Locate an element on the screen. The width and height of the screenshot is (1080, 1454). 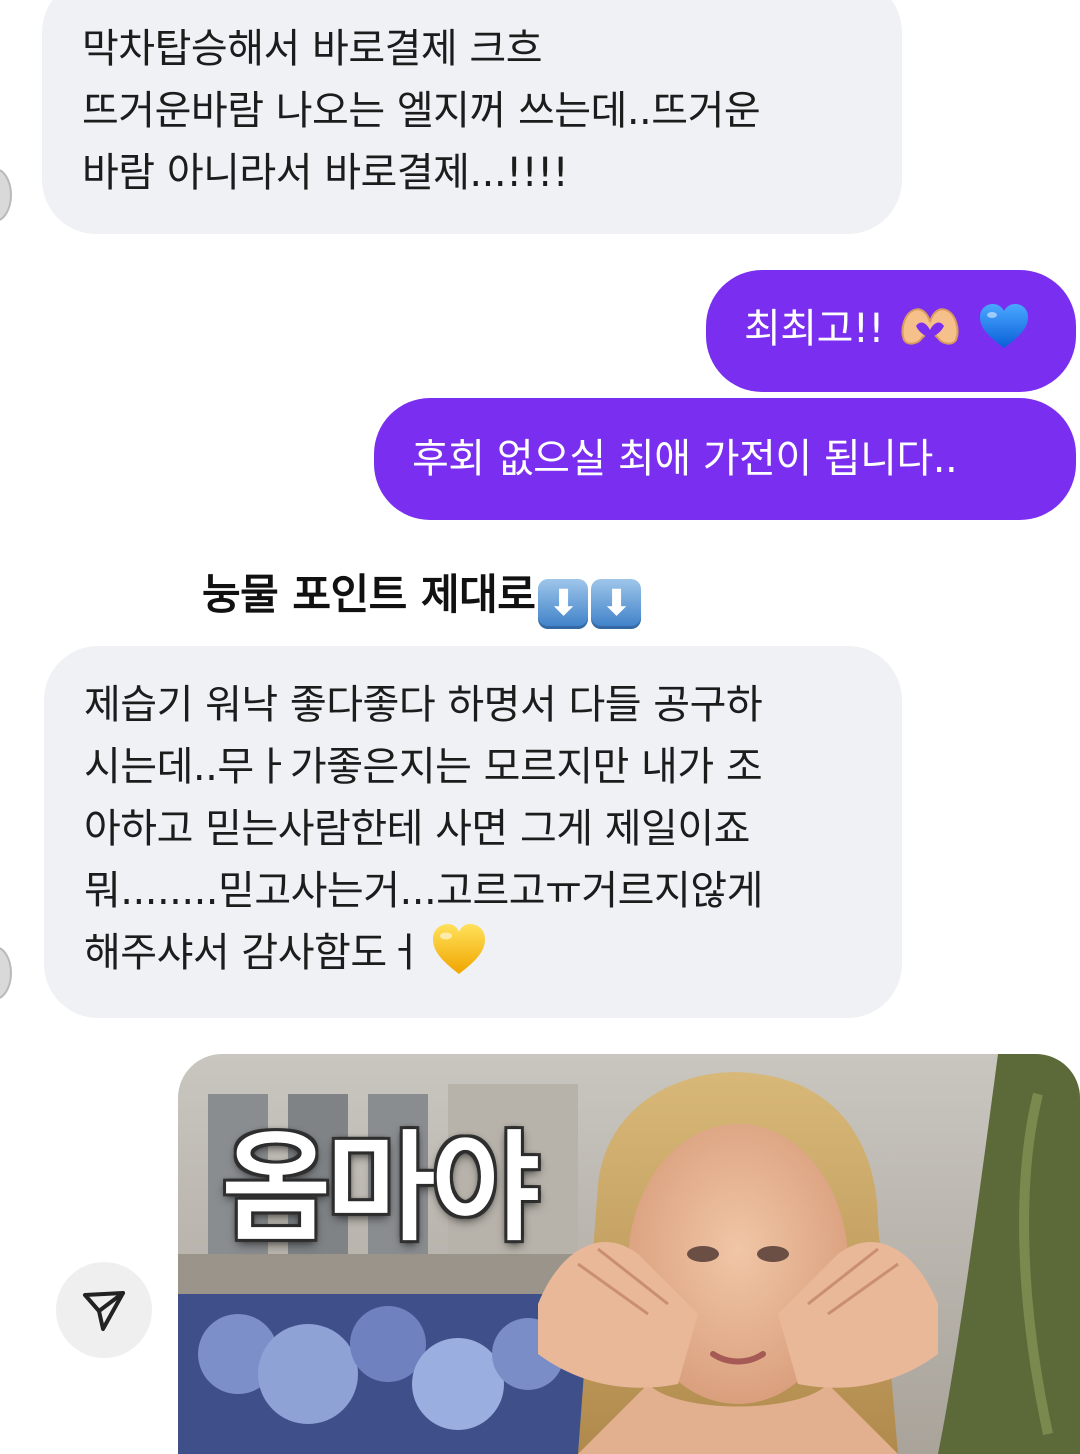
message-text: 최최고!! is located at coordinates (814, 329).